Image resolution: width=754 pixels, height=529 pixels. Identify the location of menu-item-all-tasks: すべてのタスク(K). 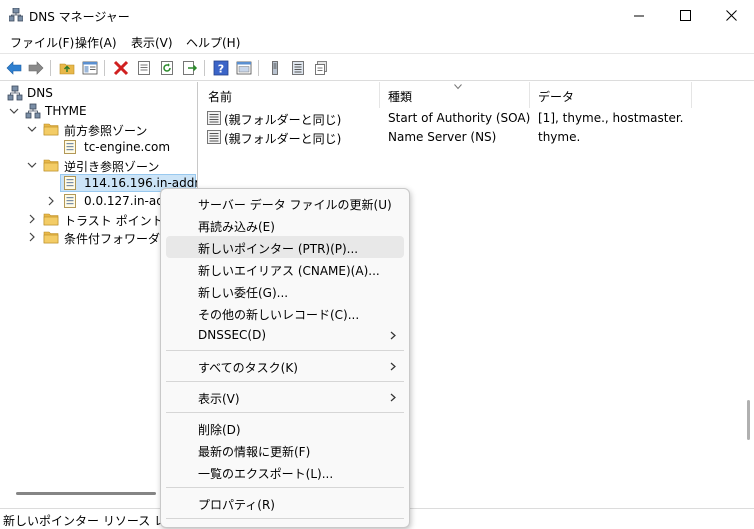
(285, 366).